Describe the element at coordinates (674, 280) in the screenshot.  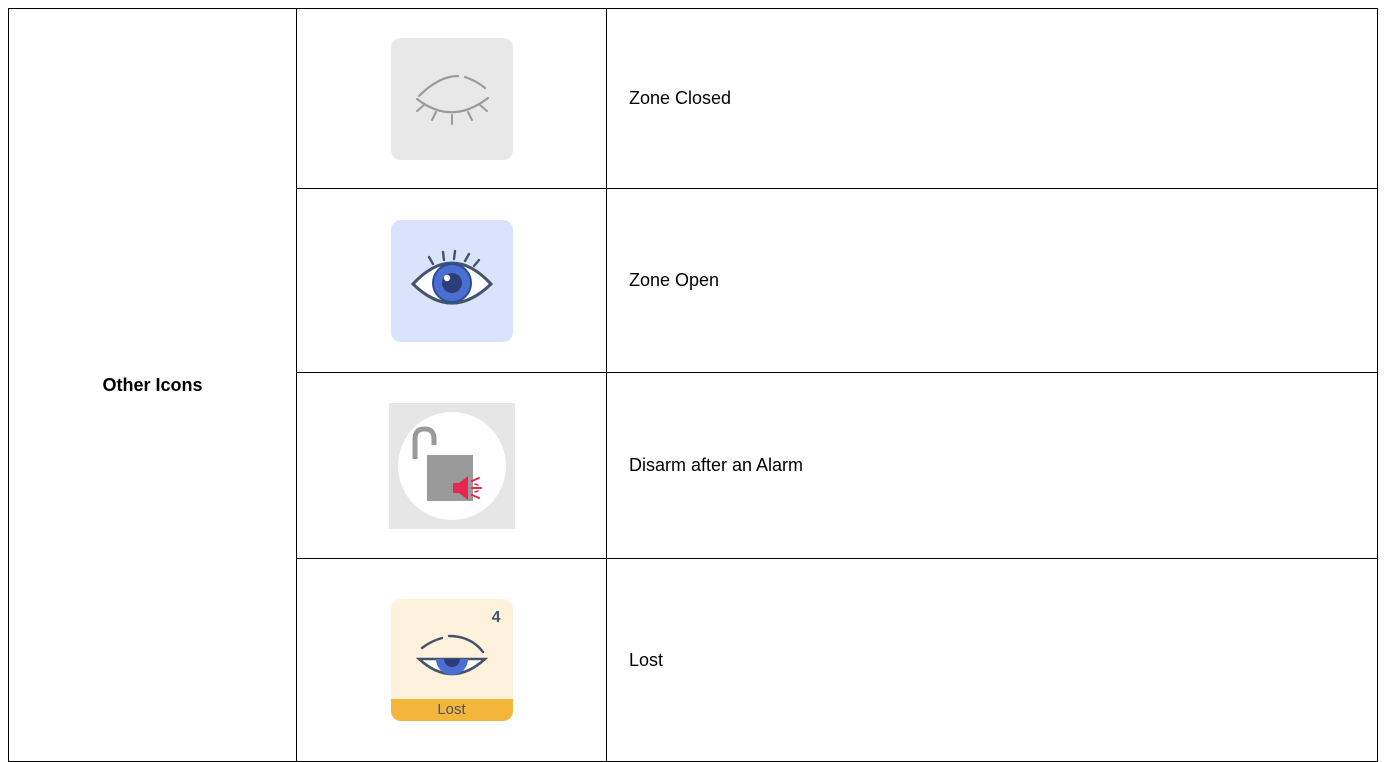
I see `description-label: Zone Open` at that location.